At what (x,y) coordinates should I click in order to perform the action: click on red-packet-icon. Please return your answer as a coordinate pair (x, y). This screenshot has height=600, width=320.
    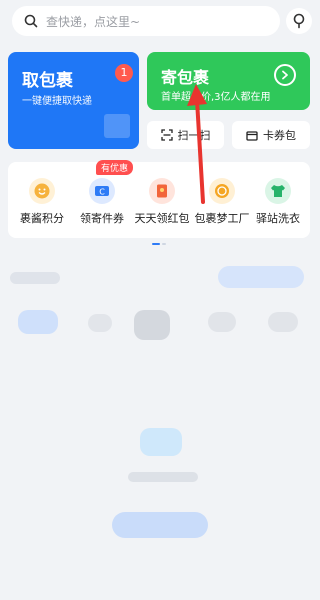
    Looking at the image, I should click on (162, 191).